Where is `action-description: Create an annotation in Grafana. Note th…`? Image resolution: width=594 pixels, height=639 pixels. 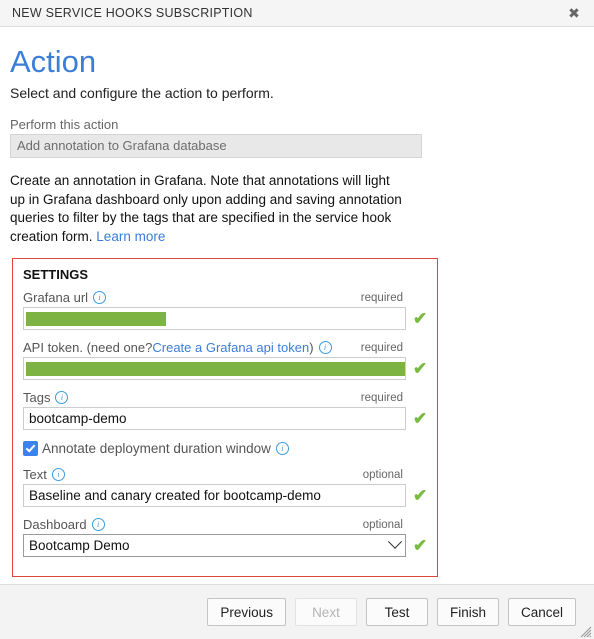 action-description: Create an annotation in Grafana. Note th… is located at coordinates (206, 209).